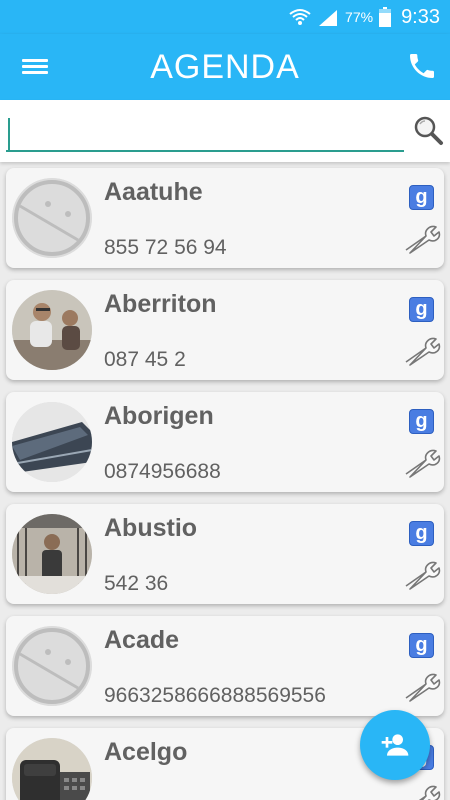  What do you see at coordinates (136, 583) in the screenshot?
I see `contact-phone: 542 36` at bounding box center [136, 583].